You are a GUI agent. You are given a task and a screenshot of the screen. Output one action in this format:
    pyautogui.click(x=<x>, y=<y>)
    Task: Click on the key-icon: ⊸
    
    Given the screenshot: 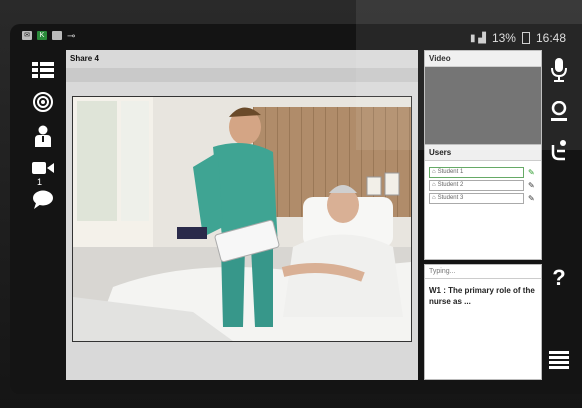 What is the action you would take?
    pyautogui.click(x=71, y=36)
    